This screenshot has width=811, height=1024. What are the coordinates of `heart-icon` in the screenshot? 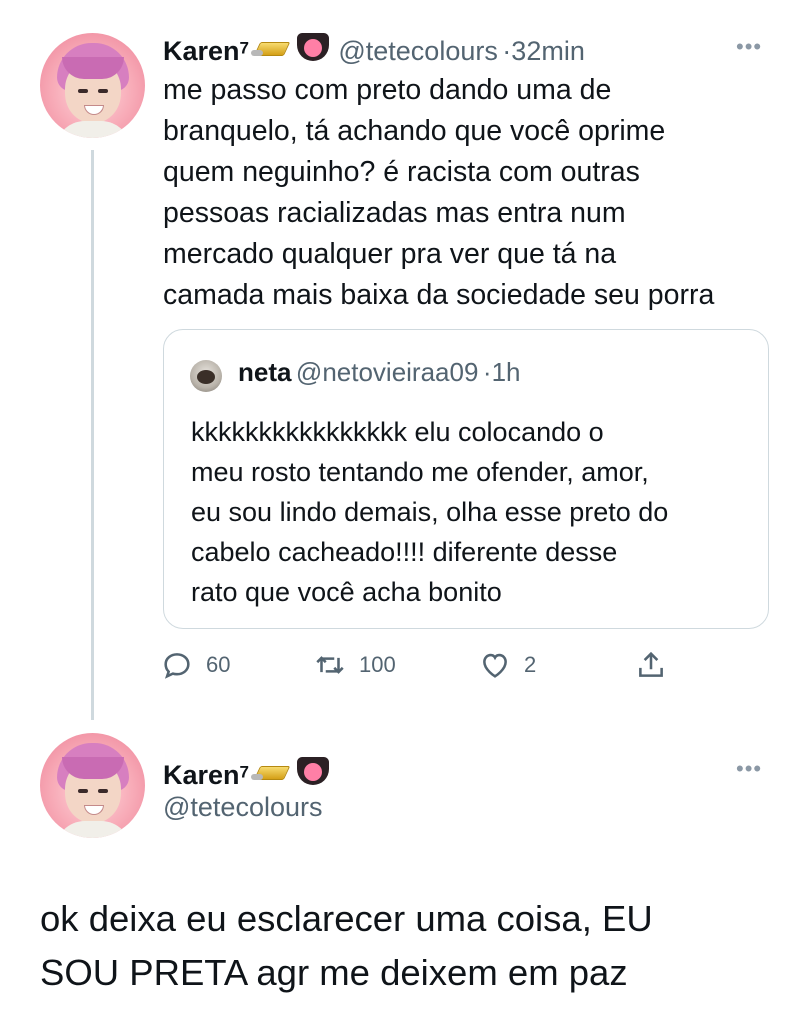 It's located at (495, 665).